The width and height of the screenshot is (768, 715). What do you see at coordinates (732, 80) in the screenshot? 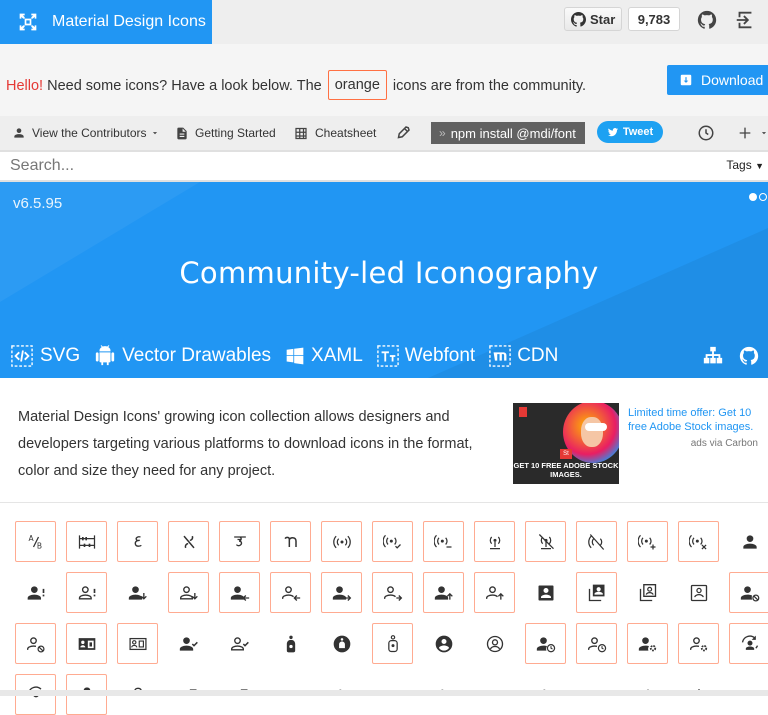
I see `download-label: Download` at bounding box center [732, 80].